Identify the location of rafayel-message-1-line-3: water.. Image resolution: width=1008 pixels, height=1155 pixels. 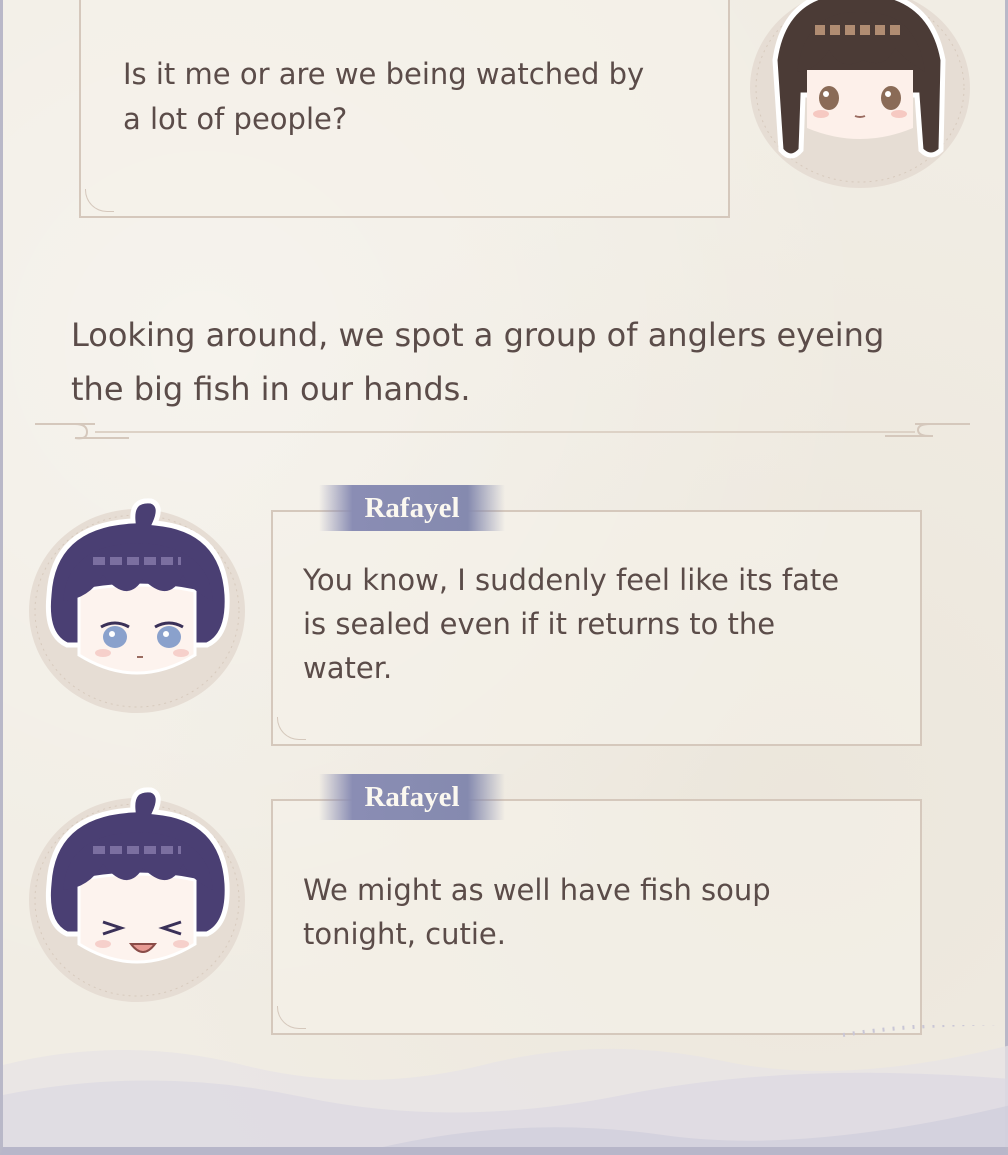
(348, 668).